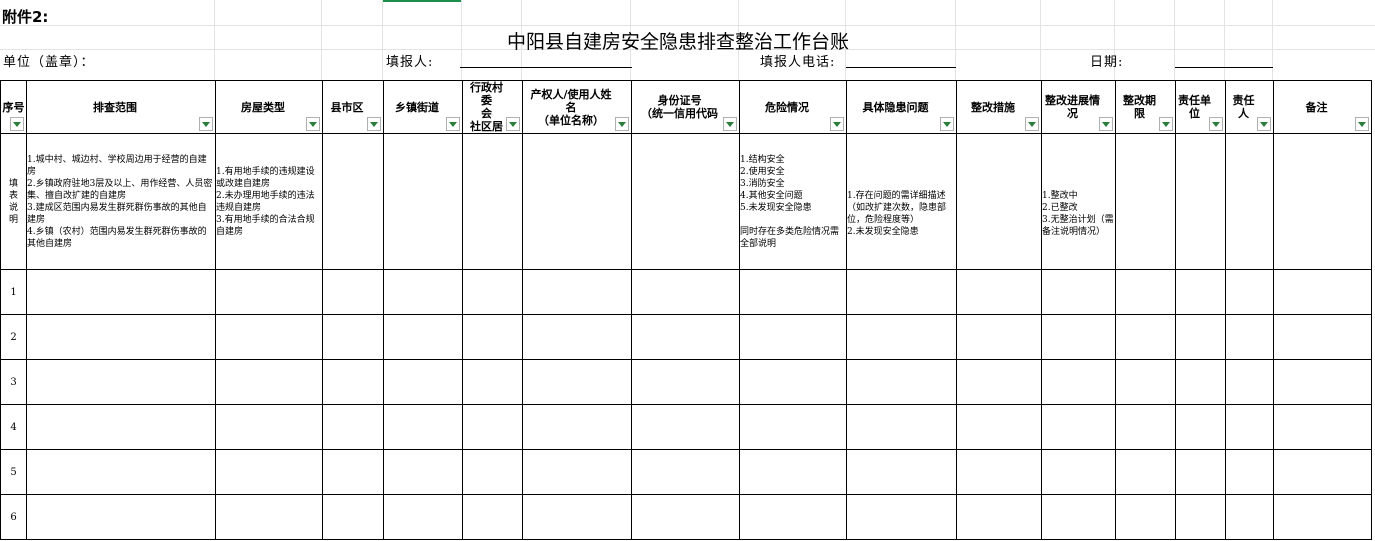  Describe the element at coordinates (13, 382) in the screenshot. I see `row-number-cell: 3` at that location.